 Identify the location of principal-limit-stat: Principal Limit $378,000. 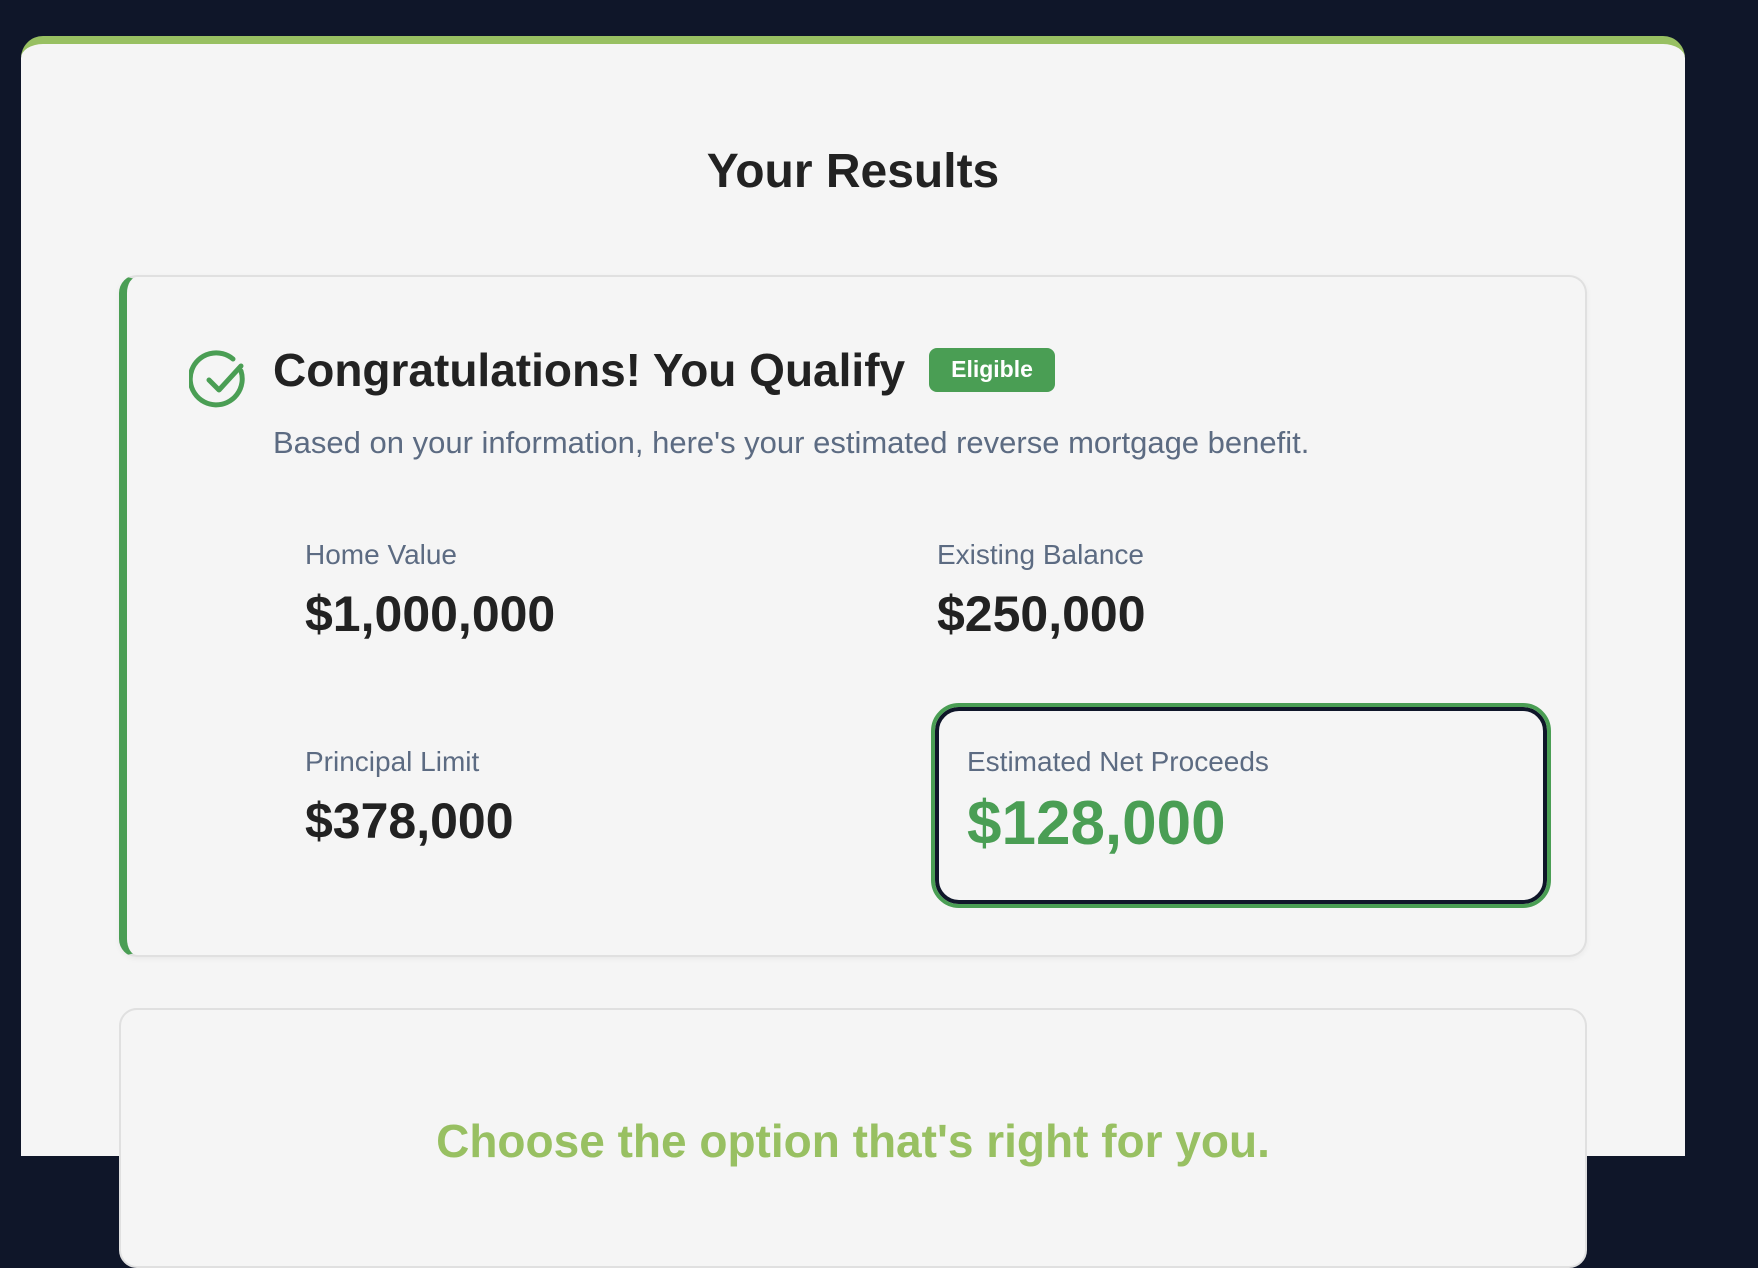
(409, 797).